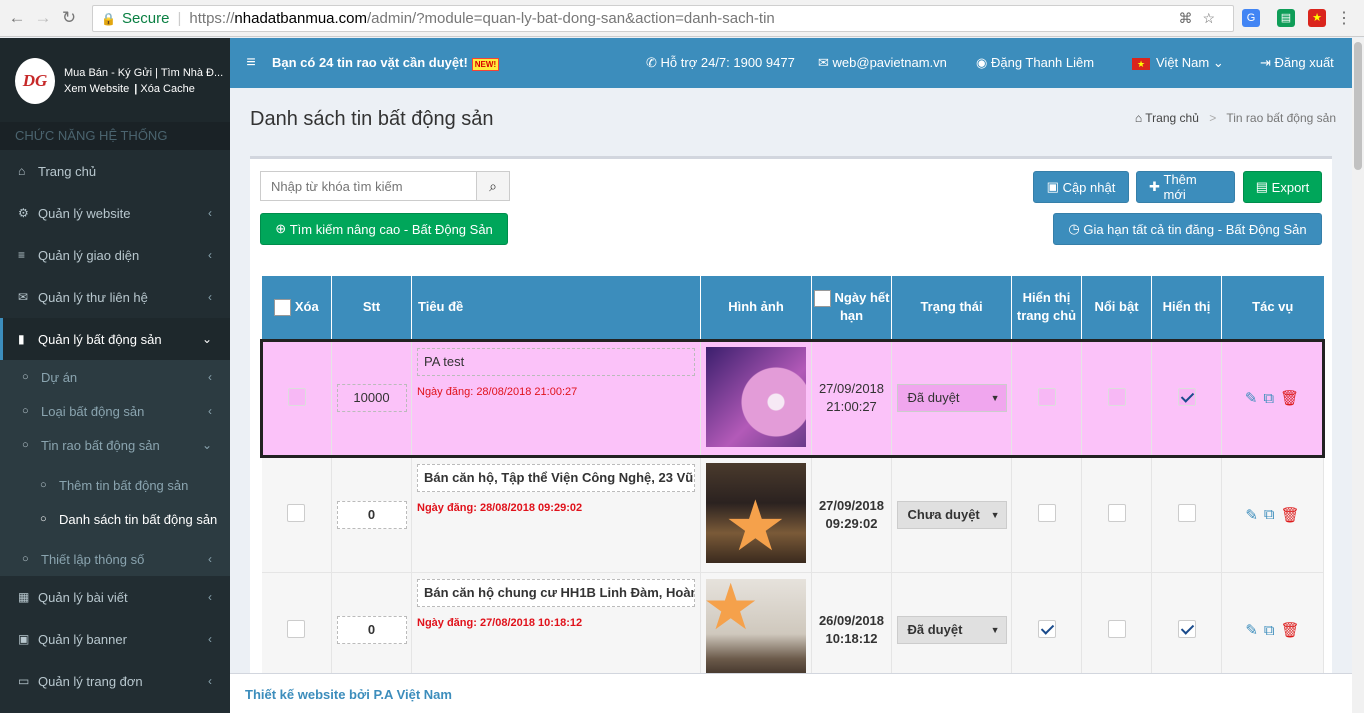  I want to click on footer-credit: Thiết kế website bởi P.A Việt Nam, so click(348, 694).